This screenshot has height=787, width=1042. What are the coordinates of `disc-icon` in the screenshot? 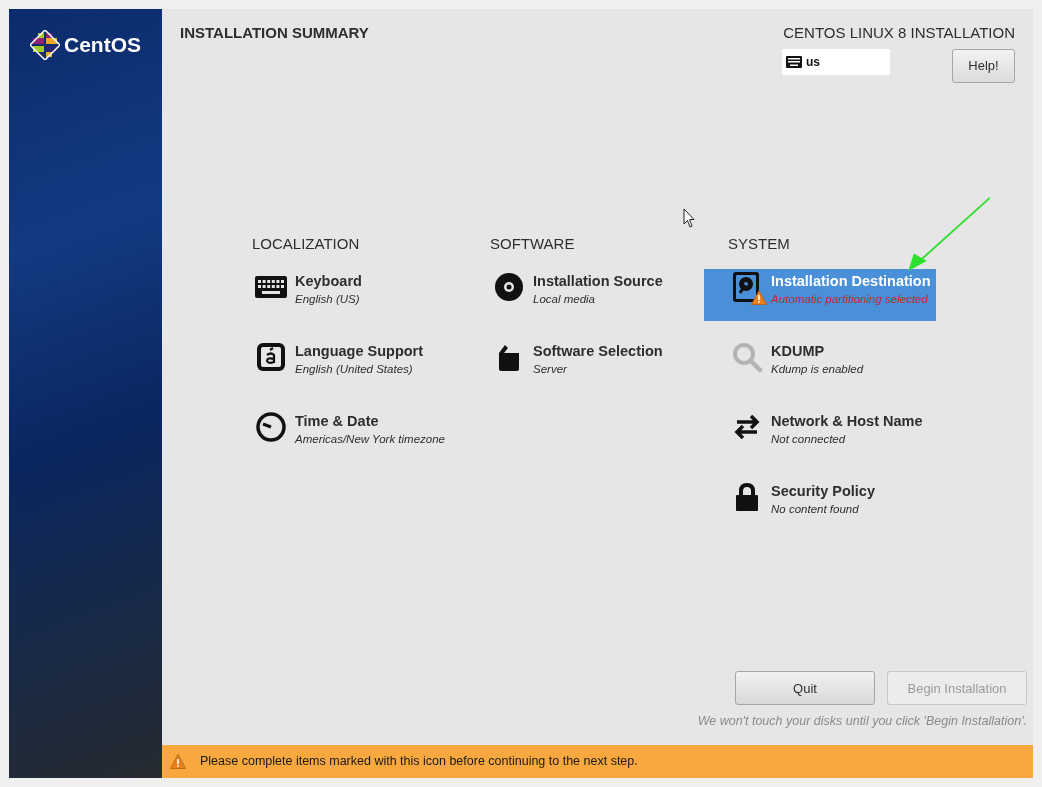 It's located at (509, 286).